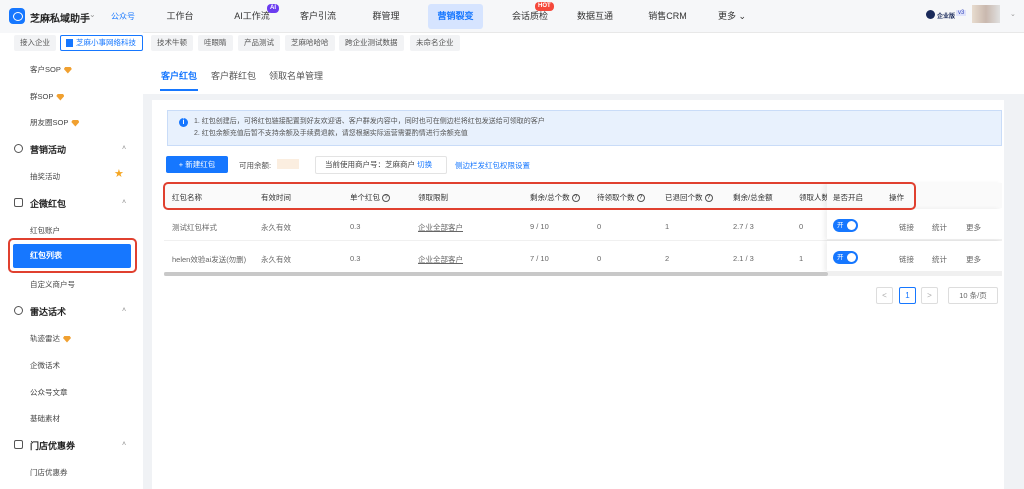  What do you see at coordinates (355, 258) in the screenshot?
I see `cell-amount: 0.3` at bounding box center [355, 258].